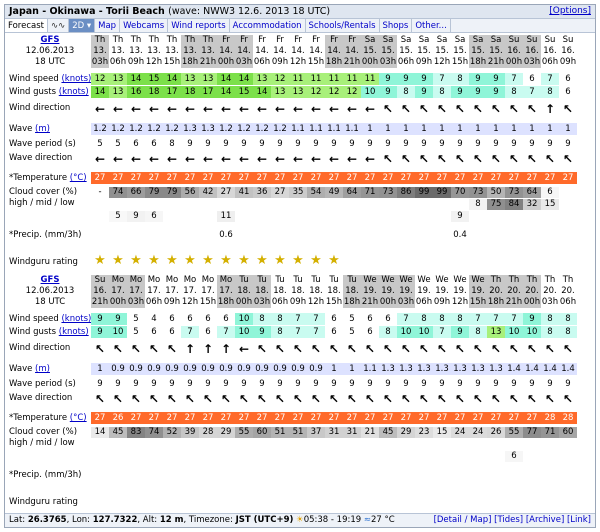  What do you see at coordinates (268, 25) in the screenshot?
I see `tab-6: Accommodation` at bounding box center [268, 25].